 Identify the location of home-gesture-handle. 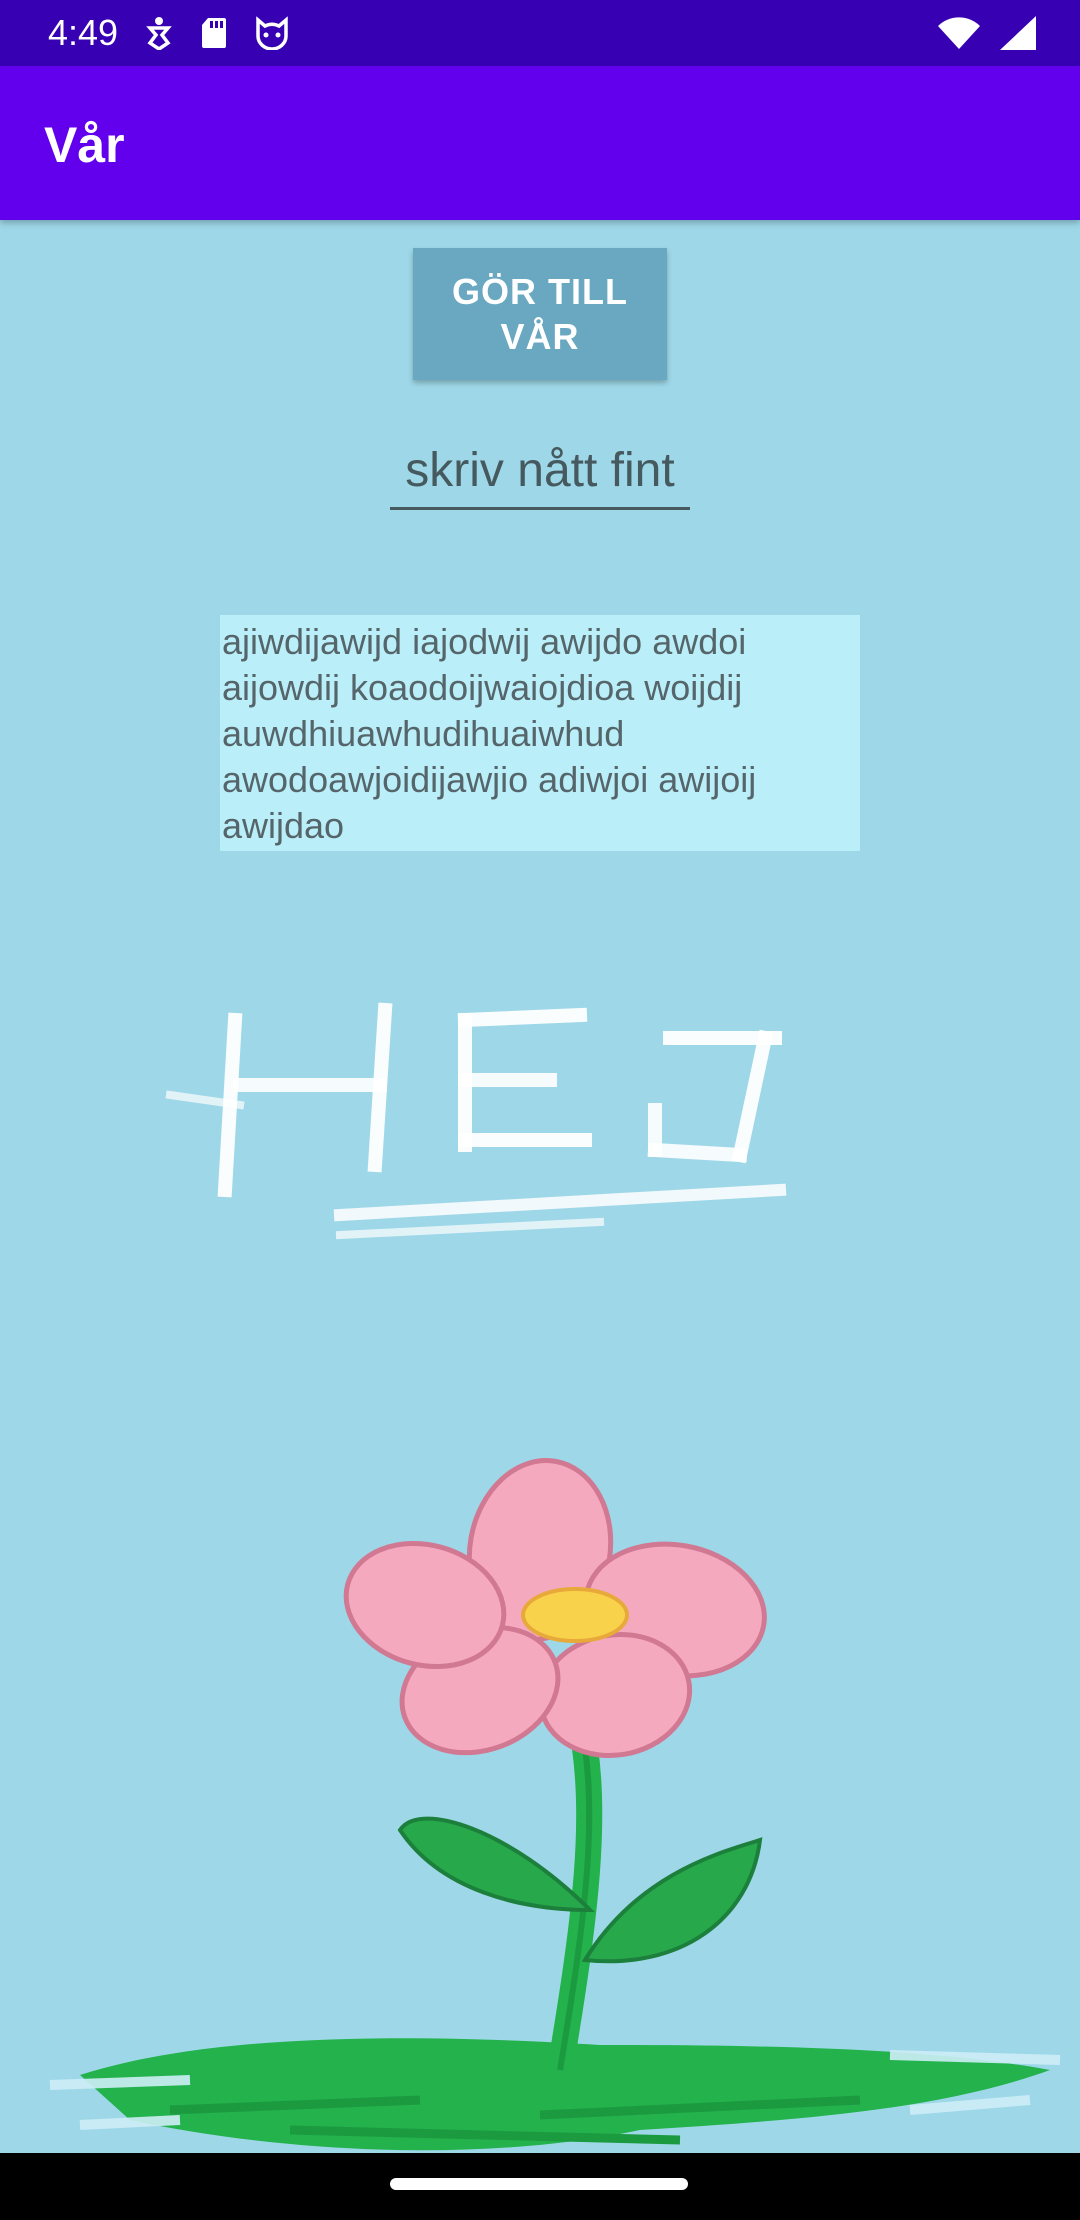
(539, 2184).